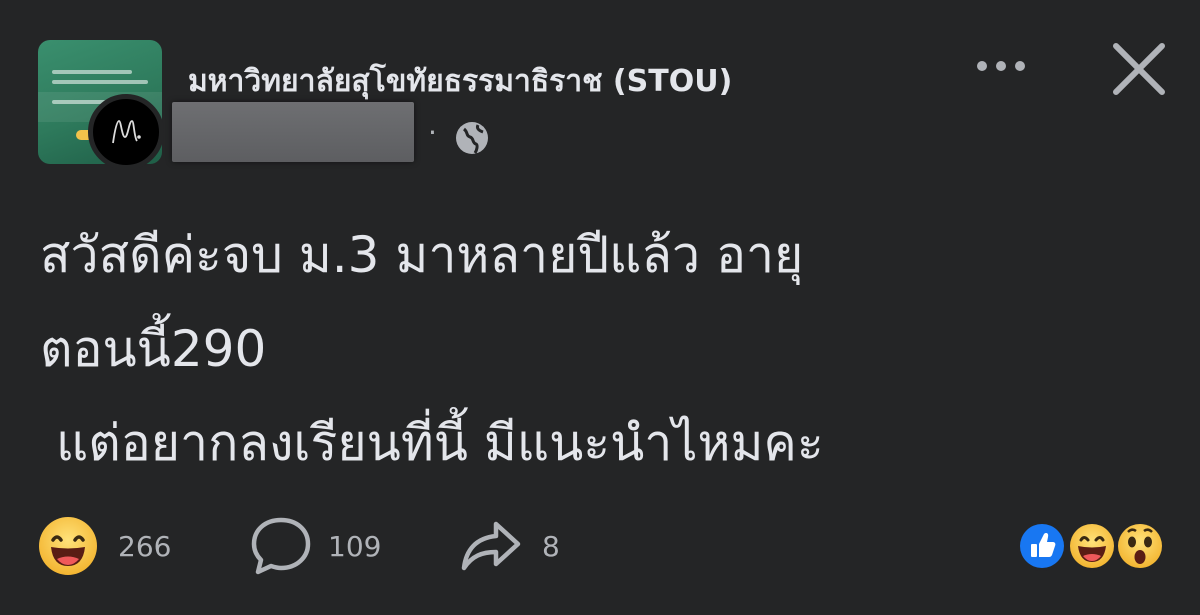  What do you see at coordinates (153, 349) in the screenshot?
I see `post-text-line: ตอนนี้290` at bounding box center [153, 349].